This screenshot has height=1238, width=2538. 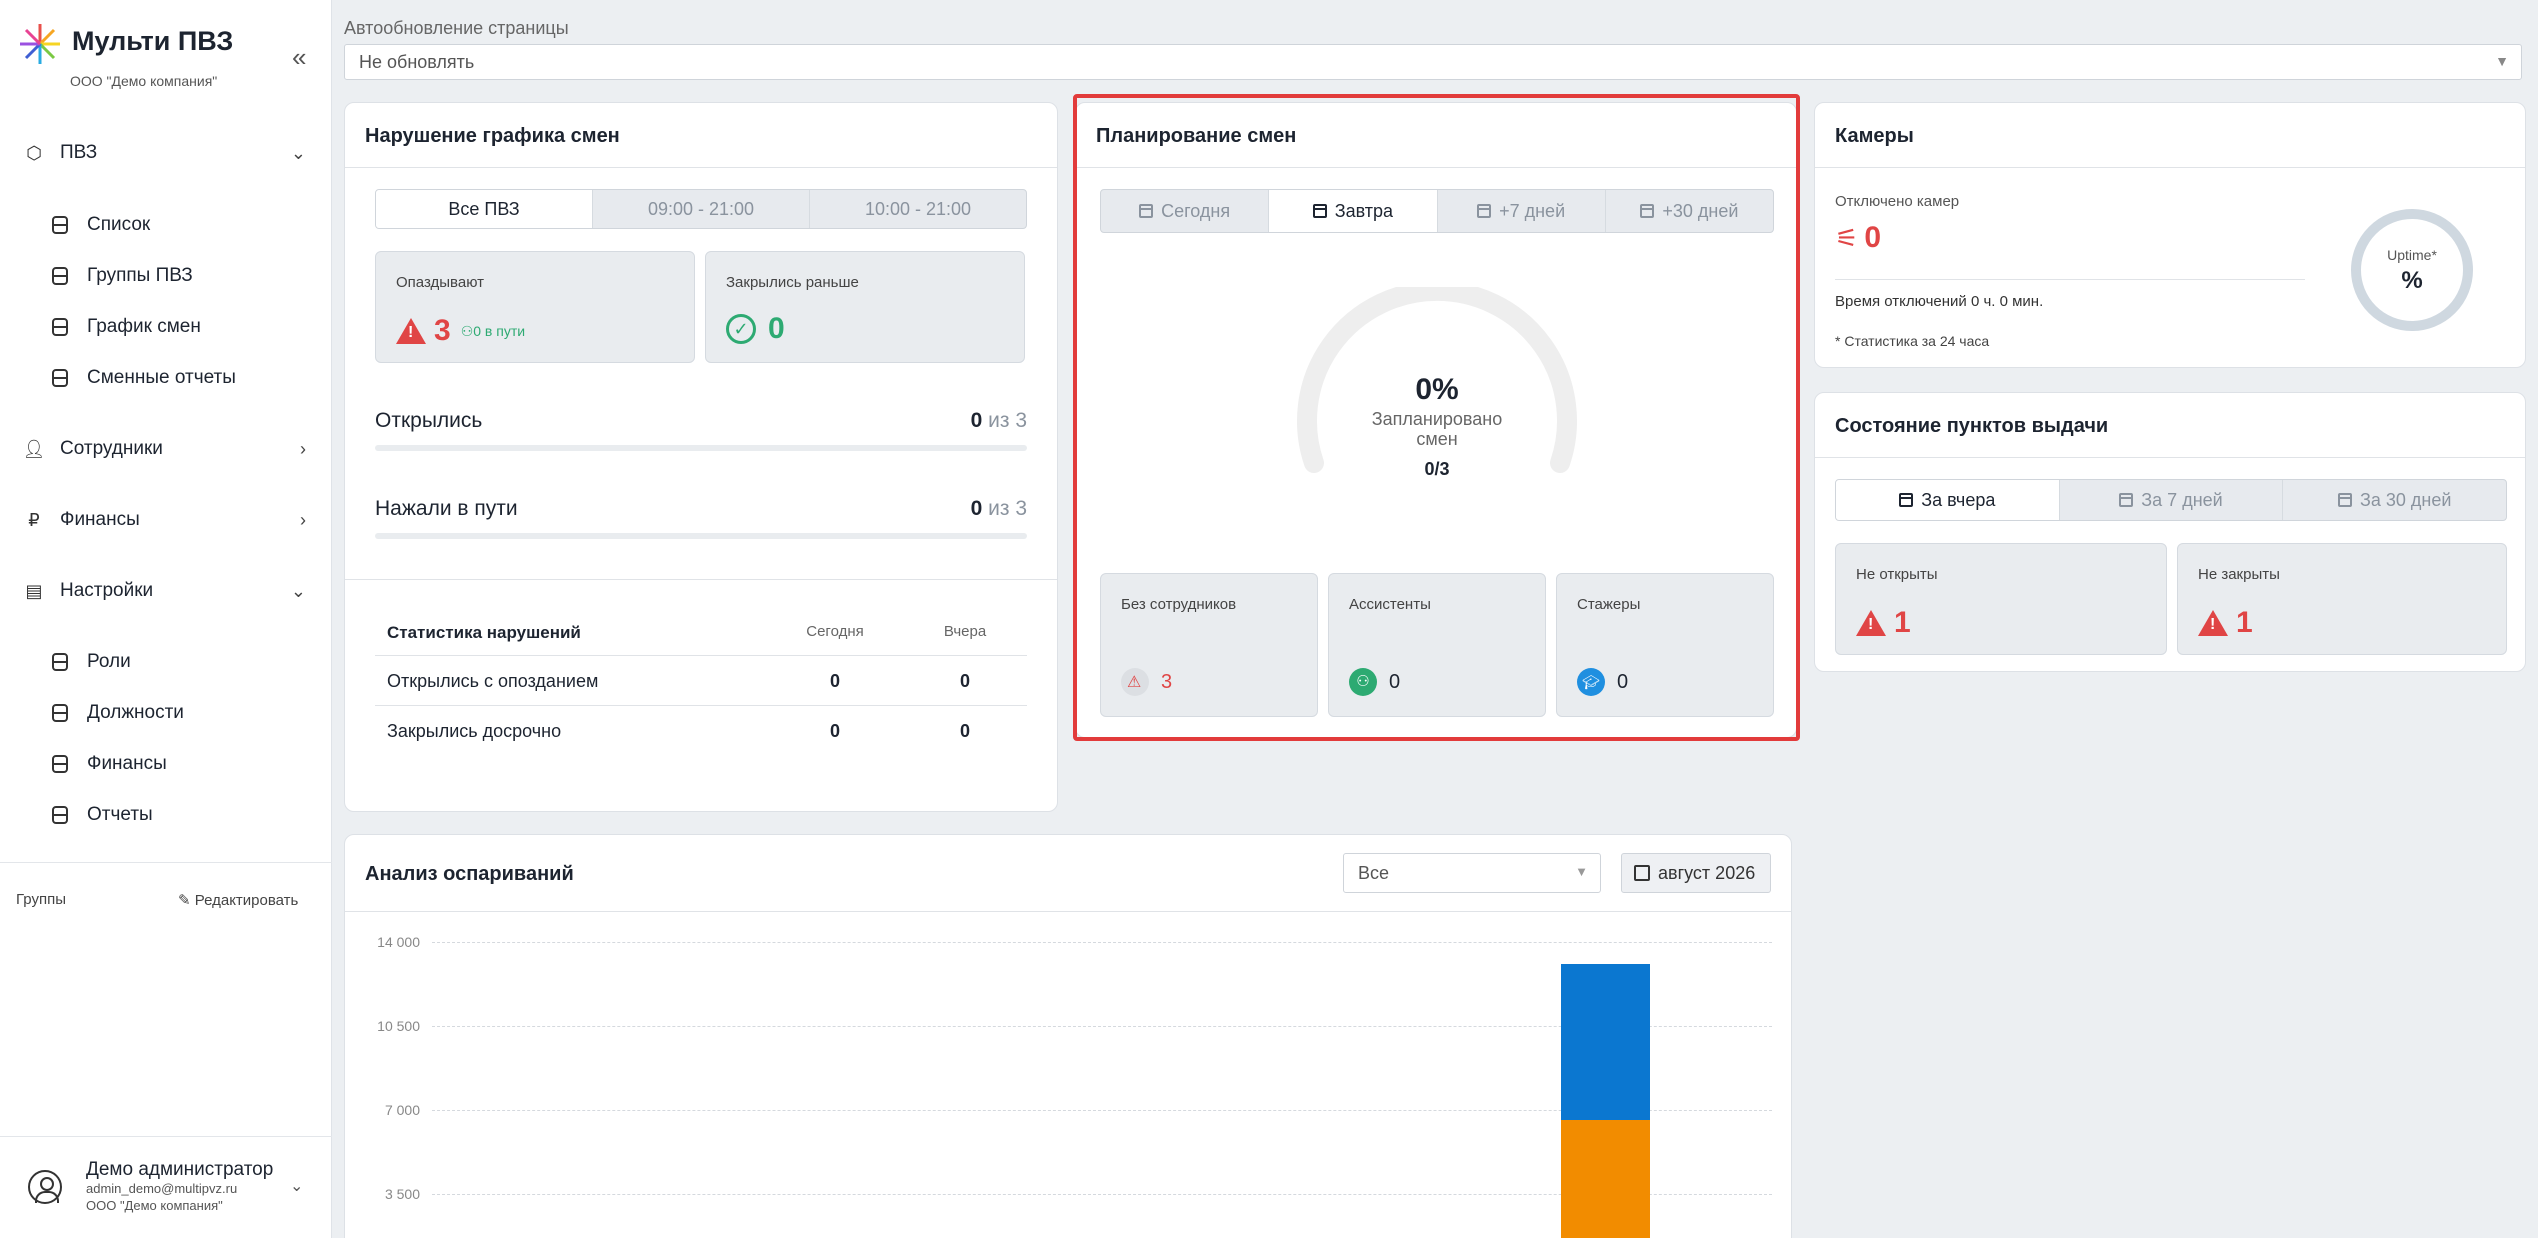 I want to click on sidebar-item-label: Финансы, so click(x=100, y=519).